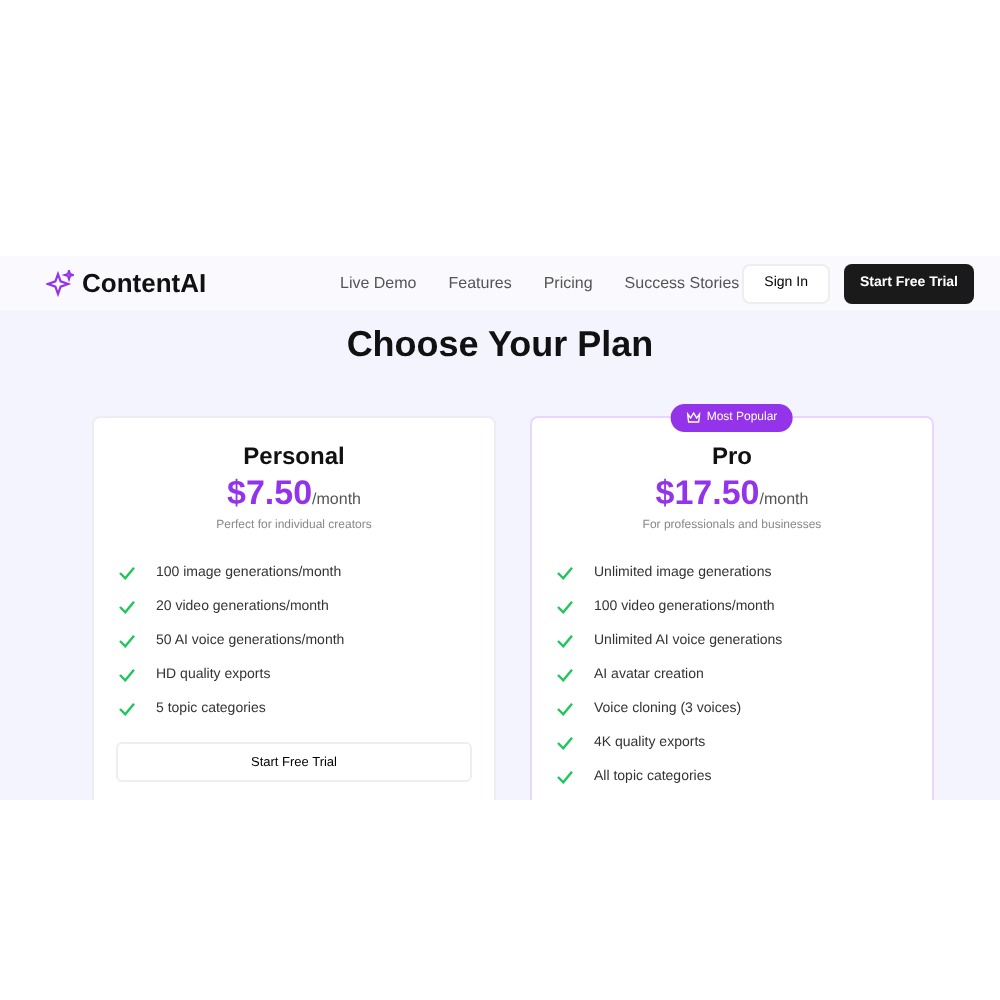 The width and height of the screenshot is (1000, 1000). Describe the element at coordinates (480, 283) in the screenshot. I see `nav-link: Features` at that location.